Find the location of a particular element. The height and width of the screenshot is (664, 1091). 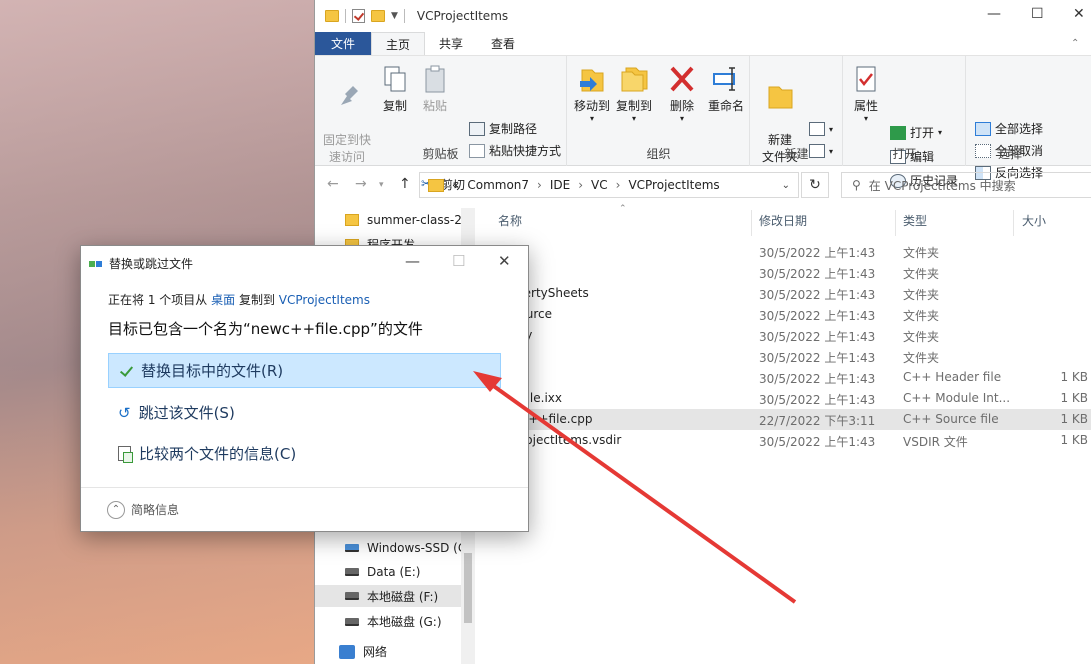

rename-button: 重命名 is located at coordinates (726, 89).